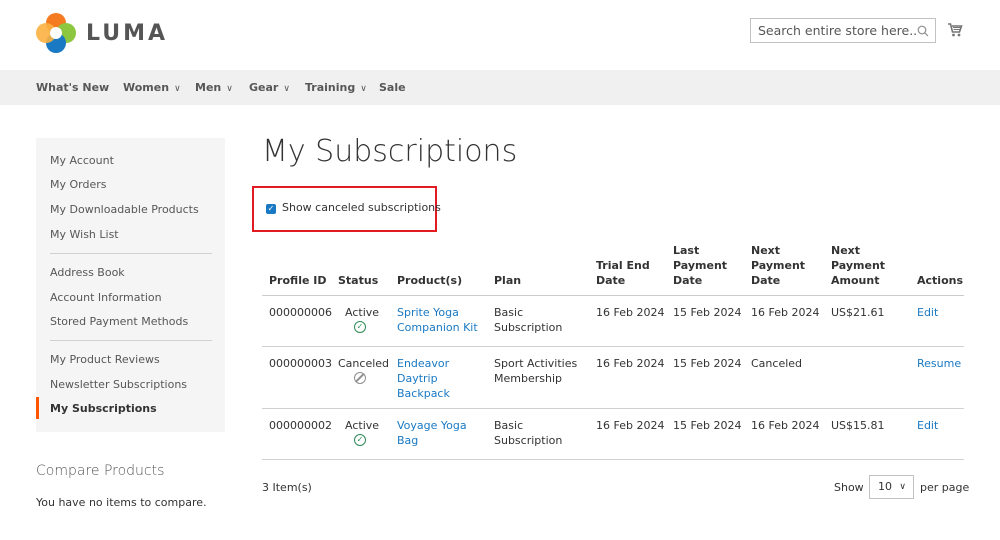 This screenshot has height=540, width=1000. Describe the element at coordinates (390, 151) in the screenshot. I see `page-title: My Subscriptions` at that location.